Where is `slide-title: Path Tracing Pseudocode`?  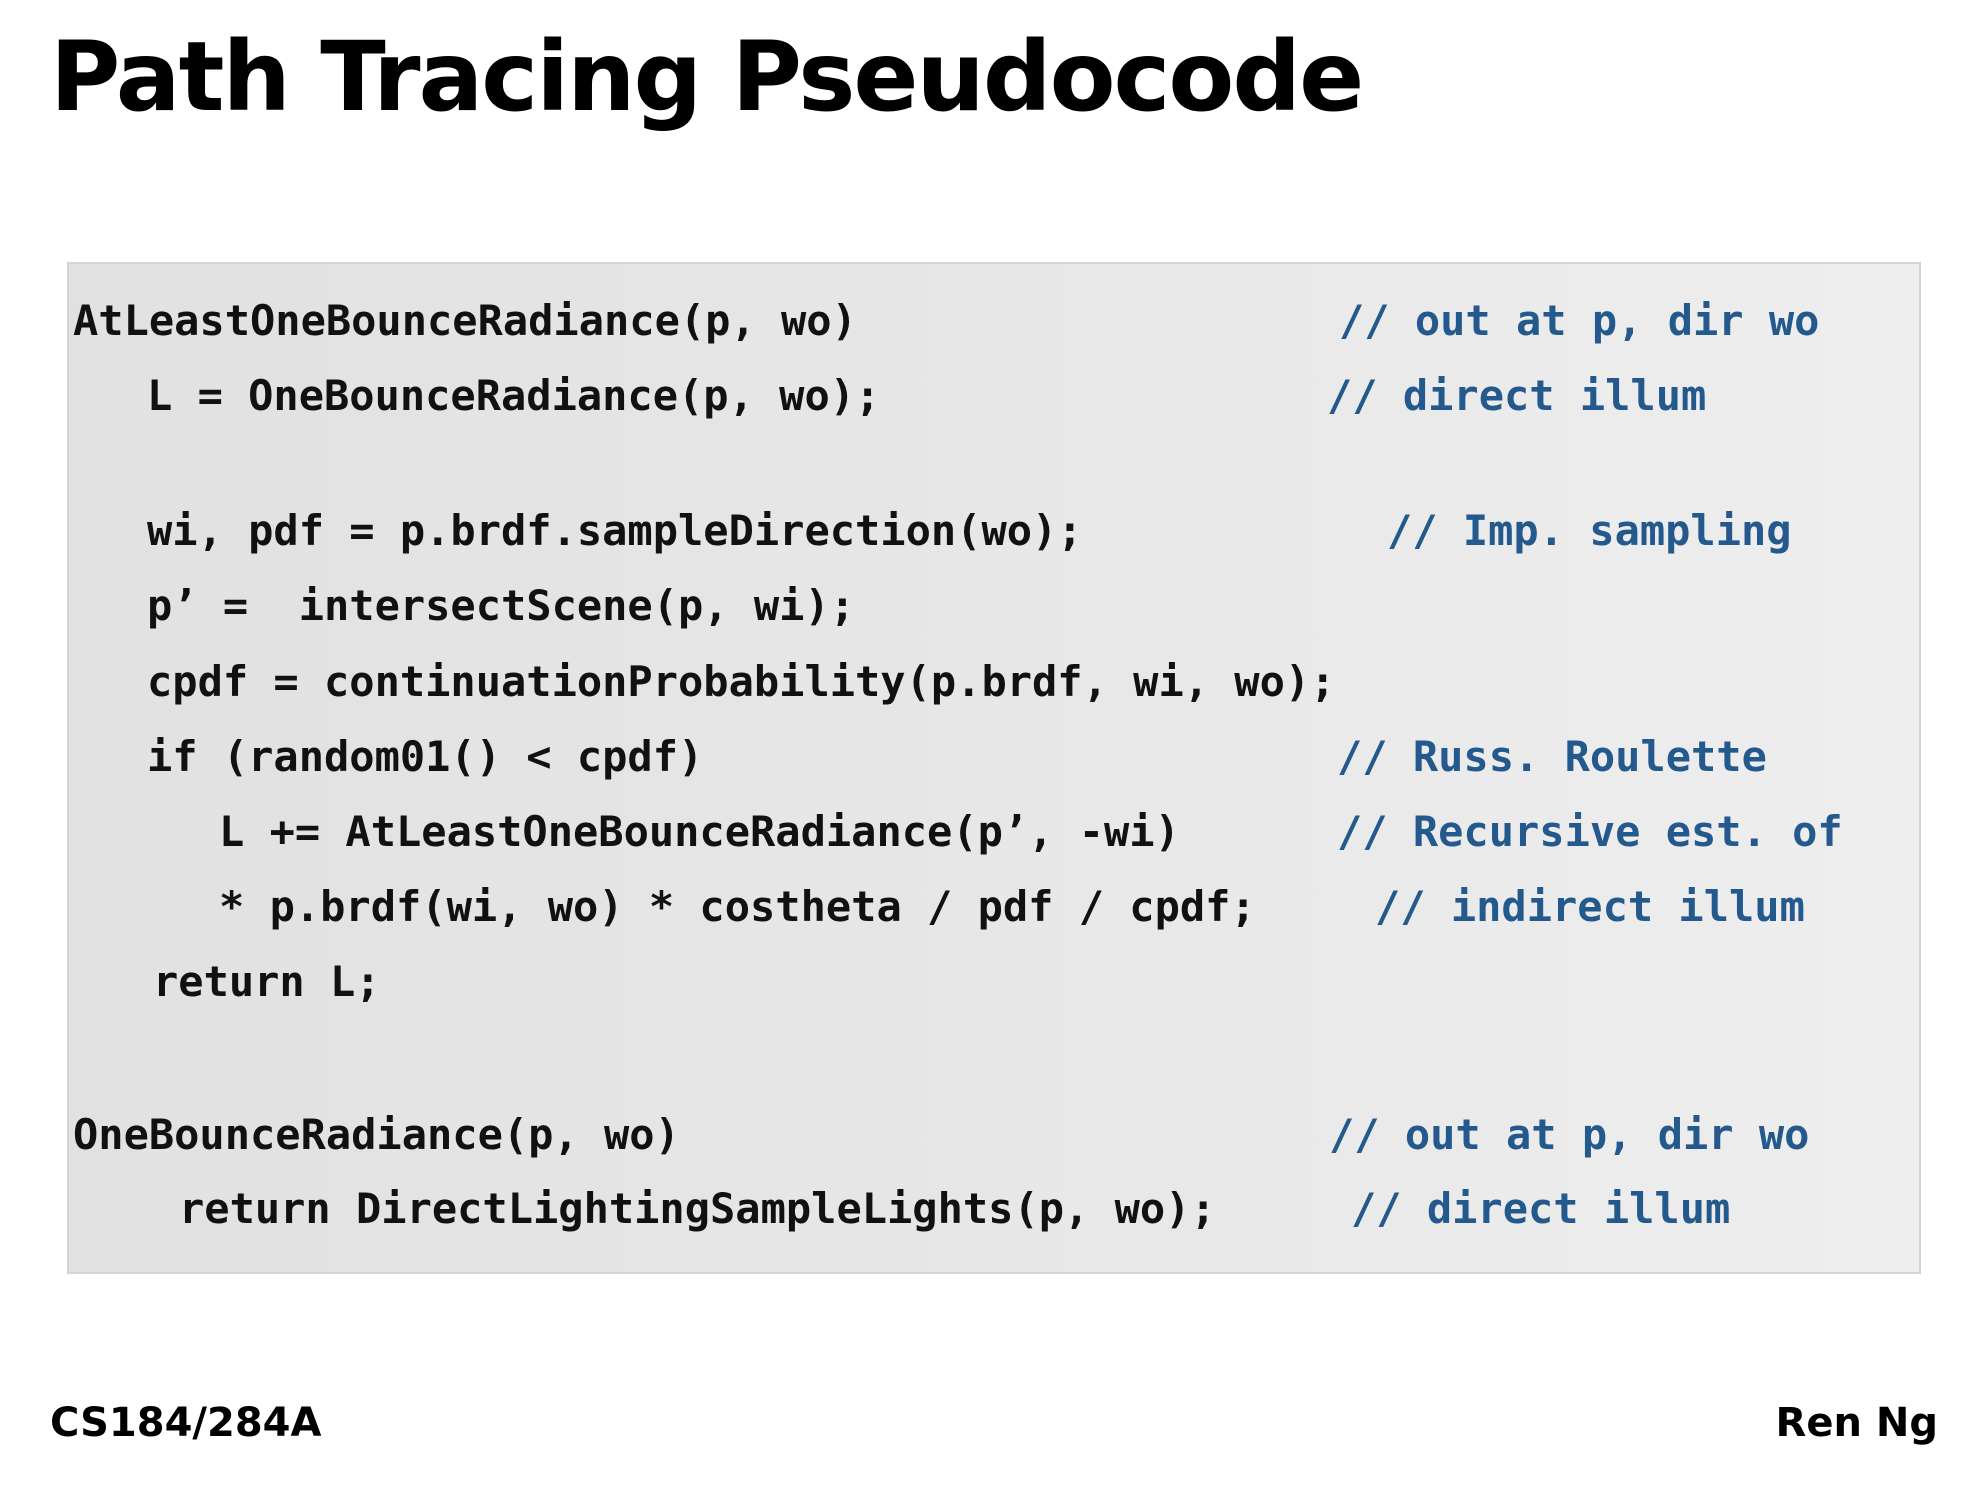 slide-title: Path Tracing Pseudocode is located at coordinates (707, 77).